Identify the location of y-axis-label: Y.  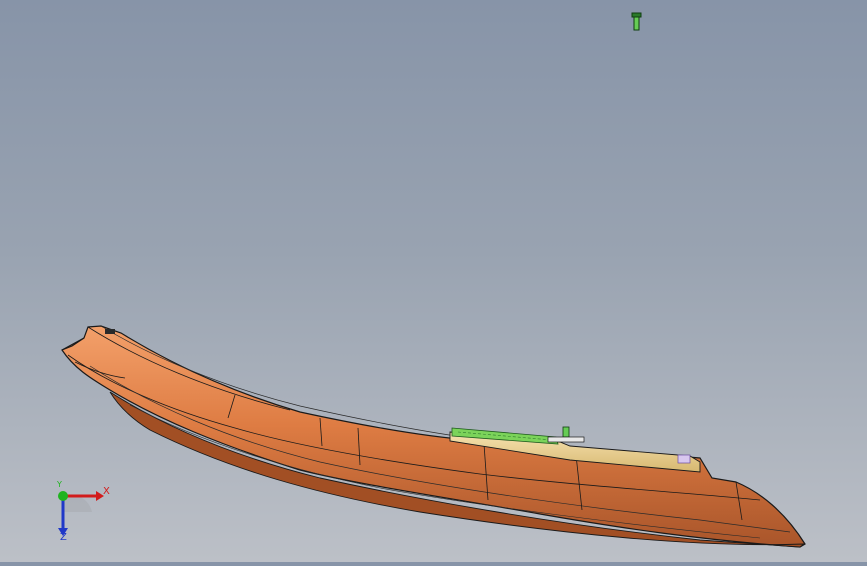
(59, 484).